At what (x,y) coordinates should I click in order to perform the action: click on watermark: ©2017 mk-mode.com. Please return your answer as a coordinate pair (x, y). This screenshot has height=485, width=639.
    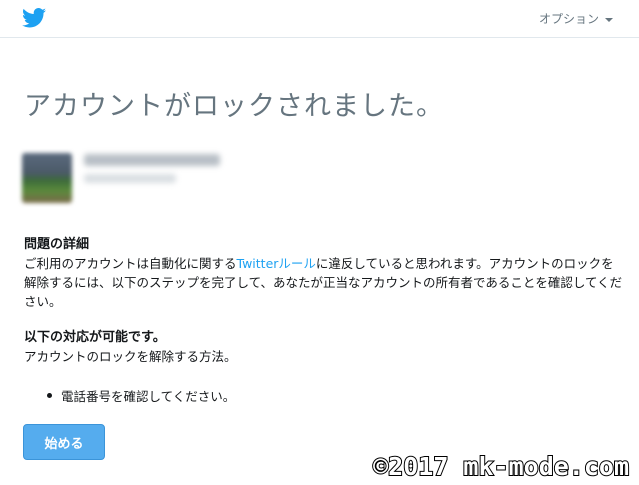
    Looking at the image, I should click on (501, 466).